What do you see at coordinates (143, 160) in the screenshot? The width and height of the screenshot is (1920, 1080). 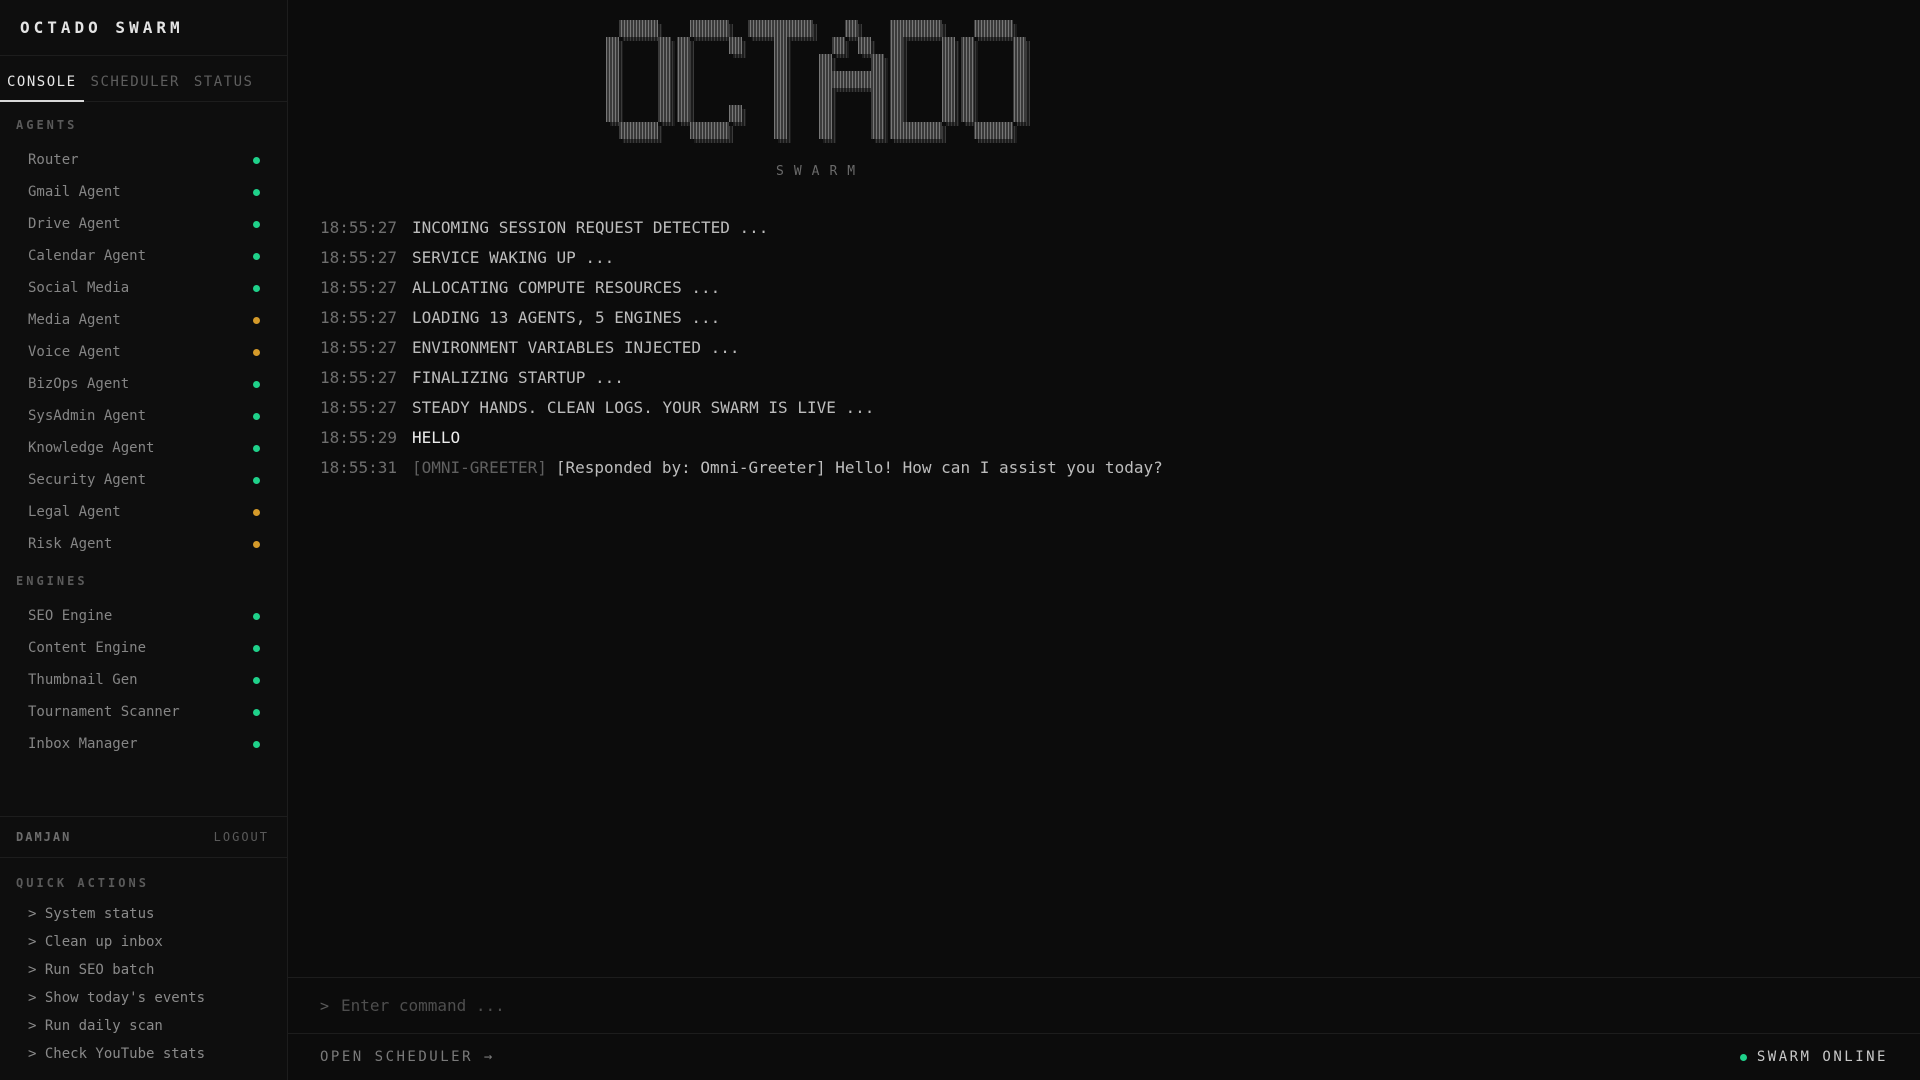 I see `agent-router: Router` at bounding box center [143, 160].